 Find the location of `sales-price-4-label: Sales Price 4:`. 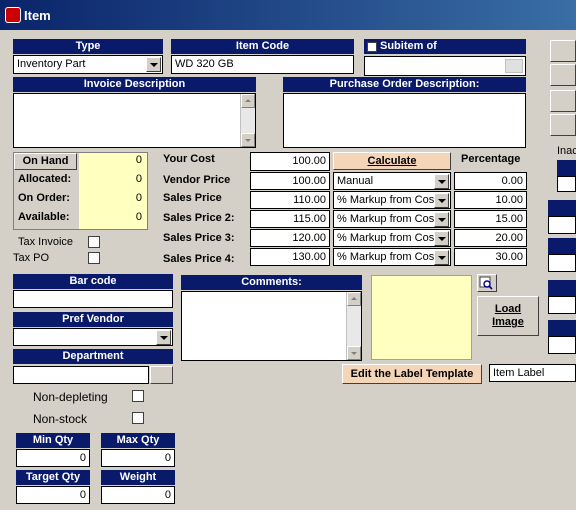

sales-price-4-label: Sales Price 4: is located at coordinates (199, 259).